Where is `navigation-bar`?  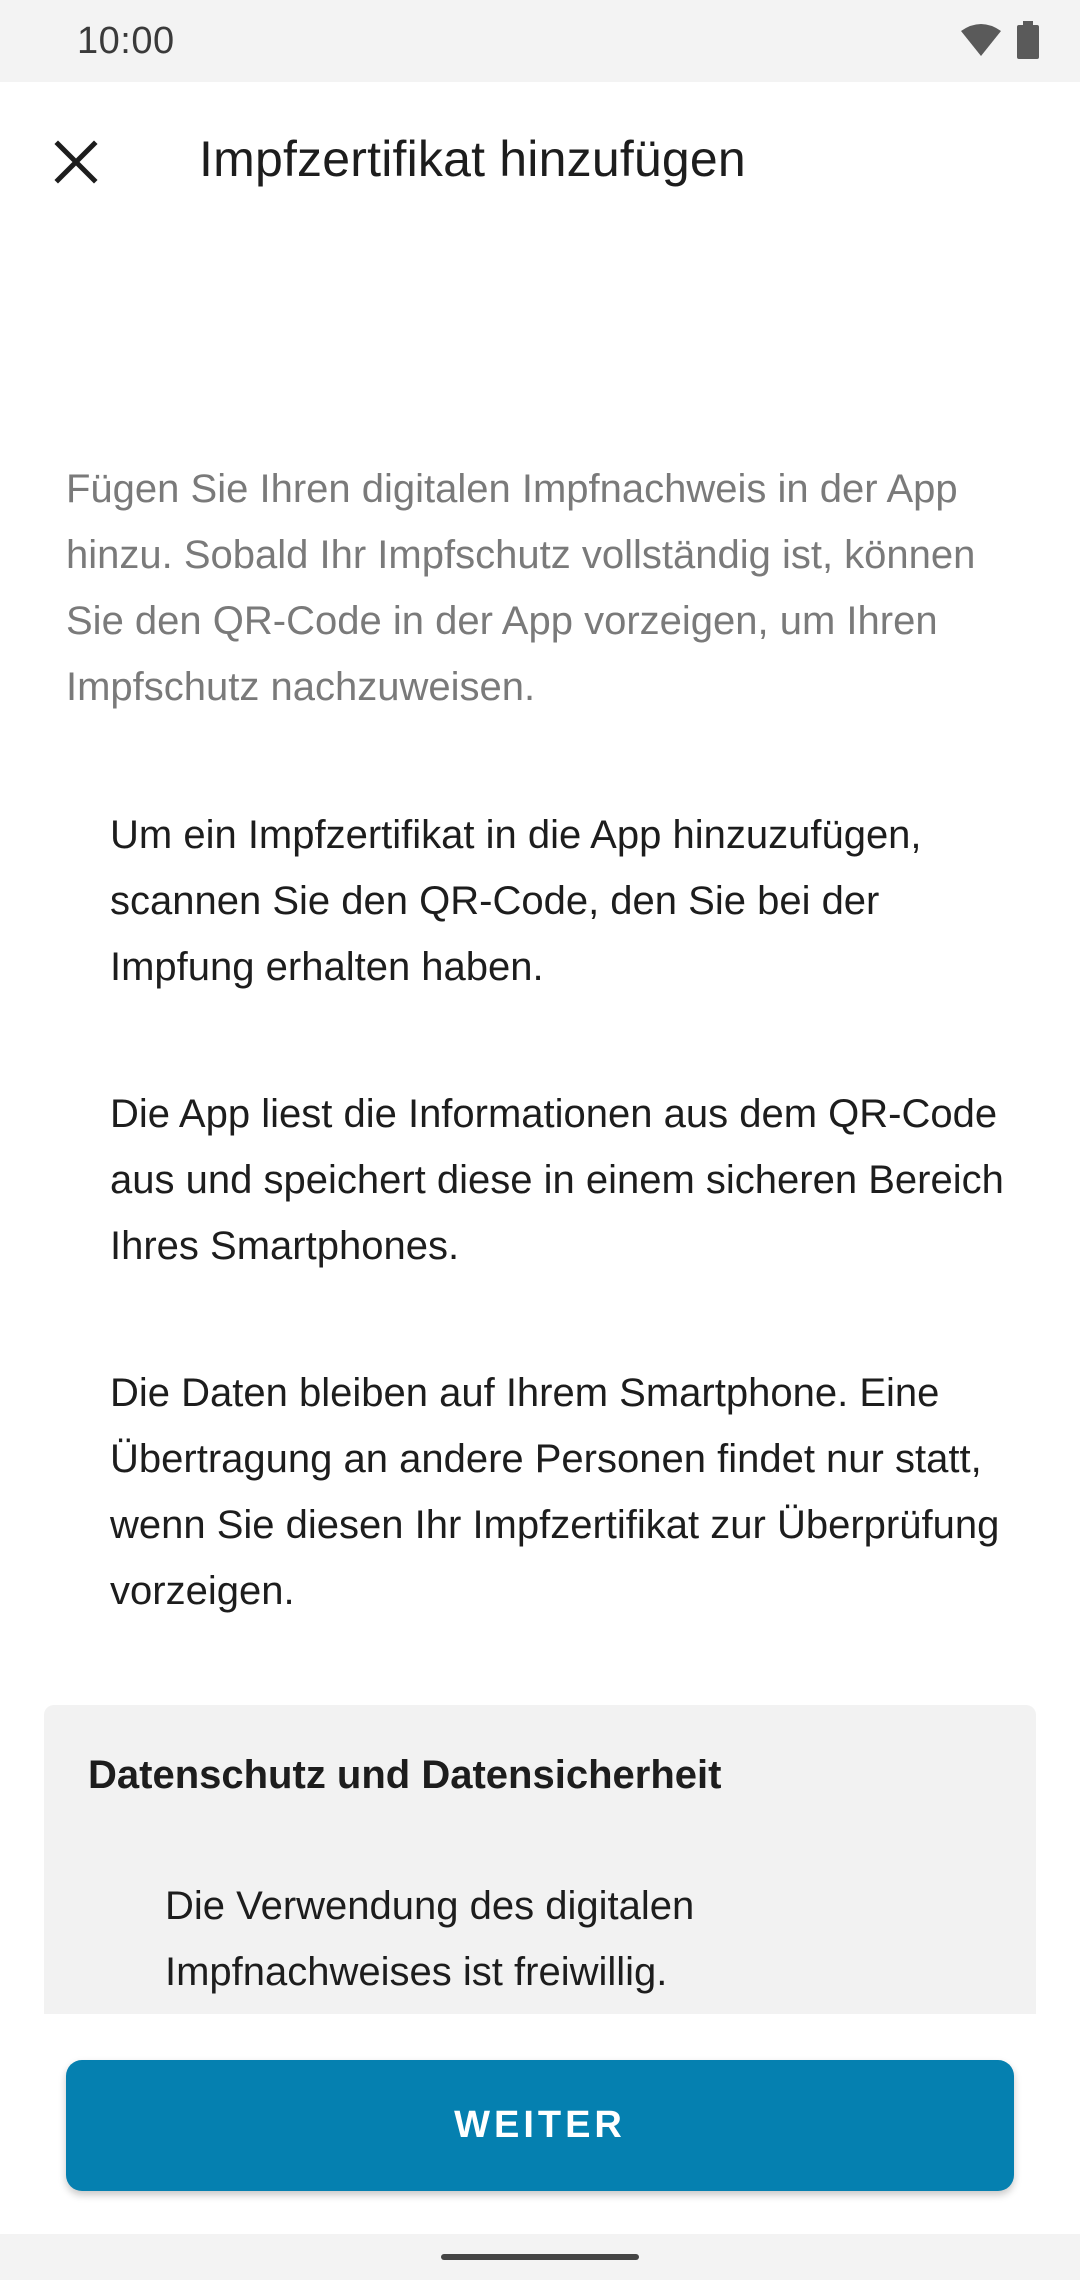 navigation-bar is located at coordinates (540, 2257).